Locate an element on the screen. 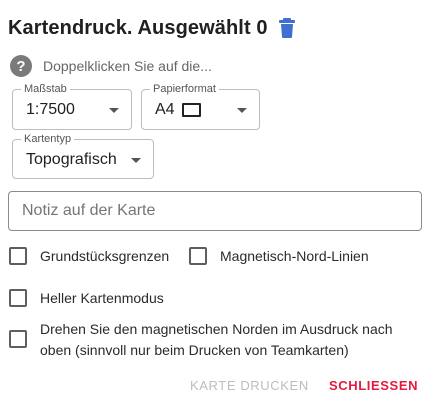 The image size is (430, 405). paper-format-value: A4 is located at coordinates (165, 109).